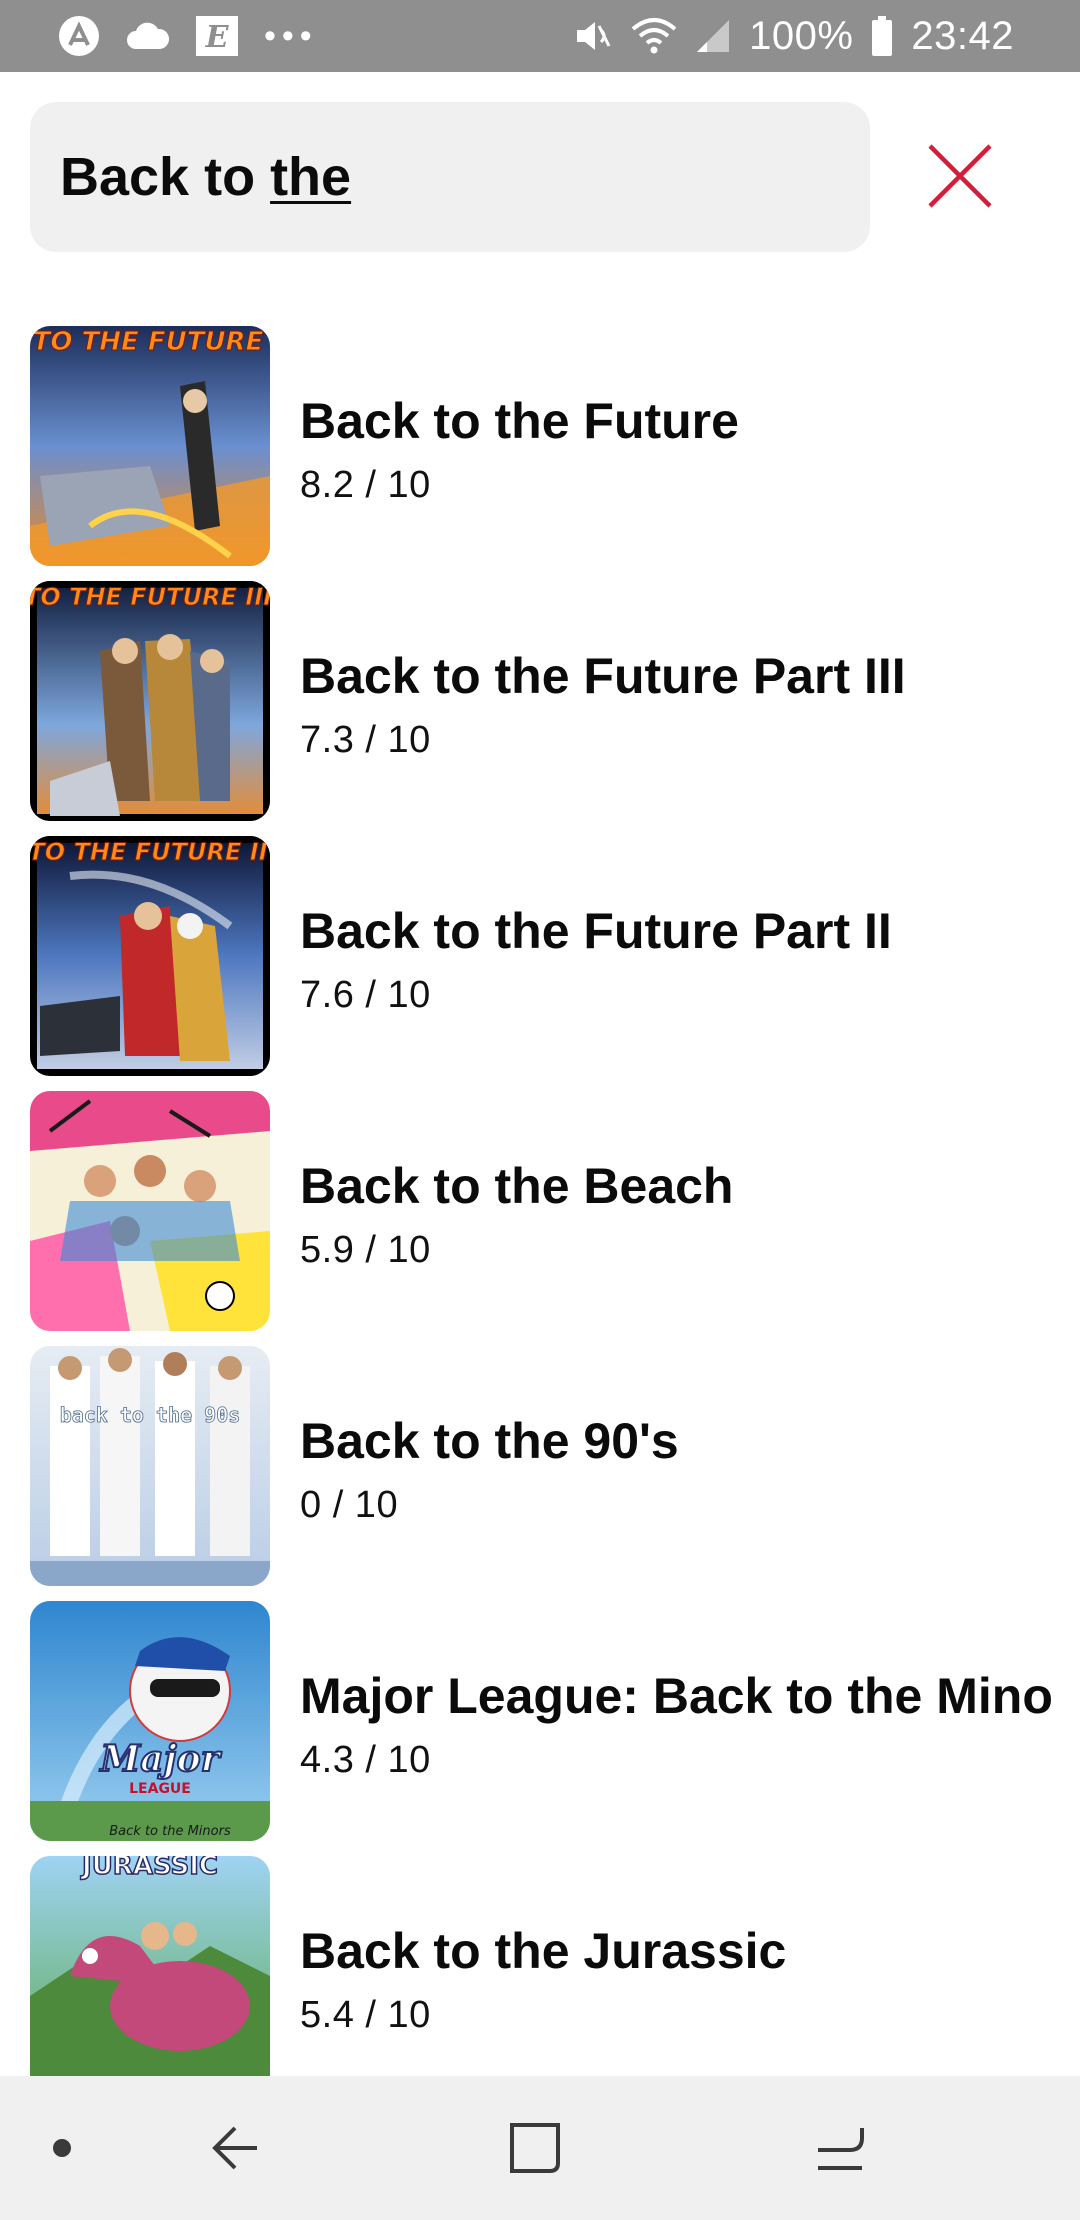 This screenshot has width=1080, height=2220. I want to click on back-icon, so click(234, 2148).